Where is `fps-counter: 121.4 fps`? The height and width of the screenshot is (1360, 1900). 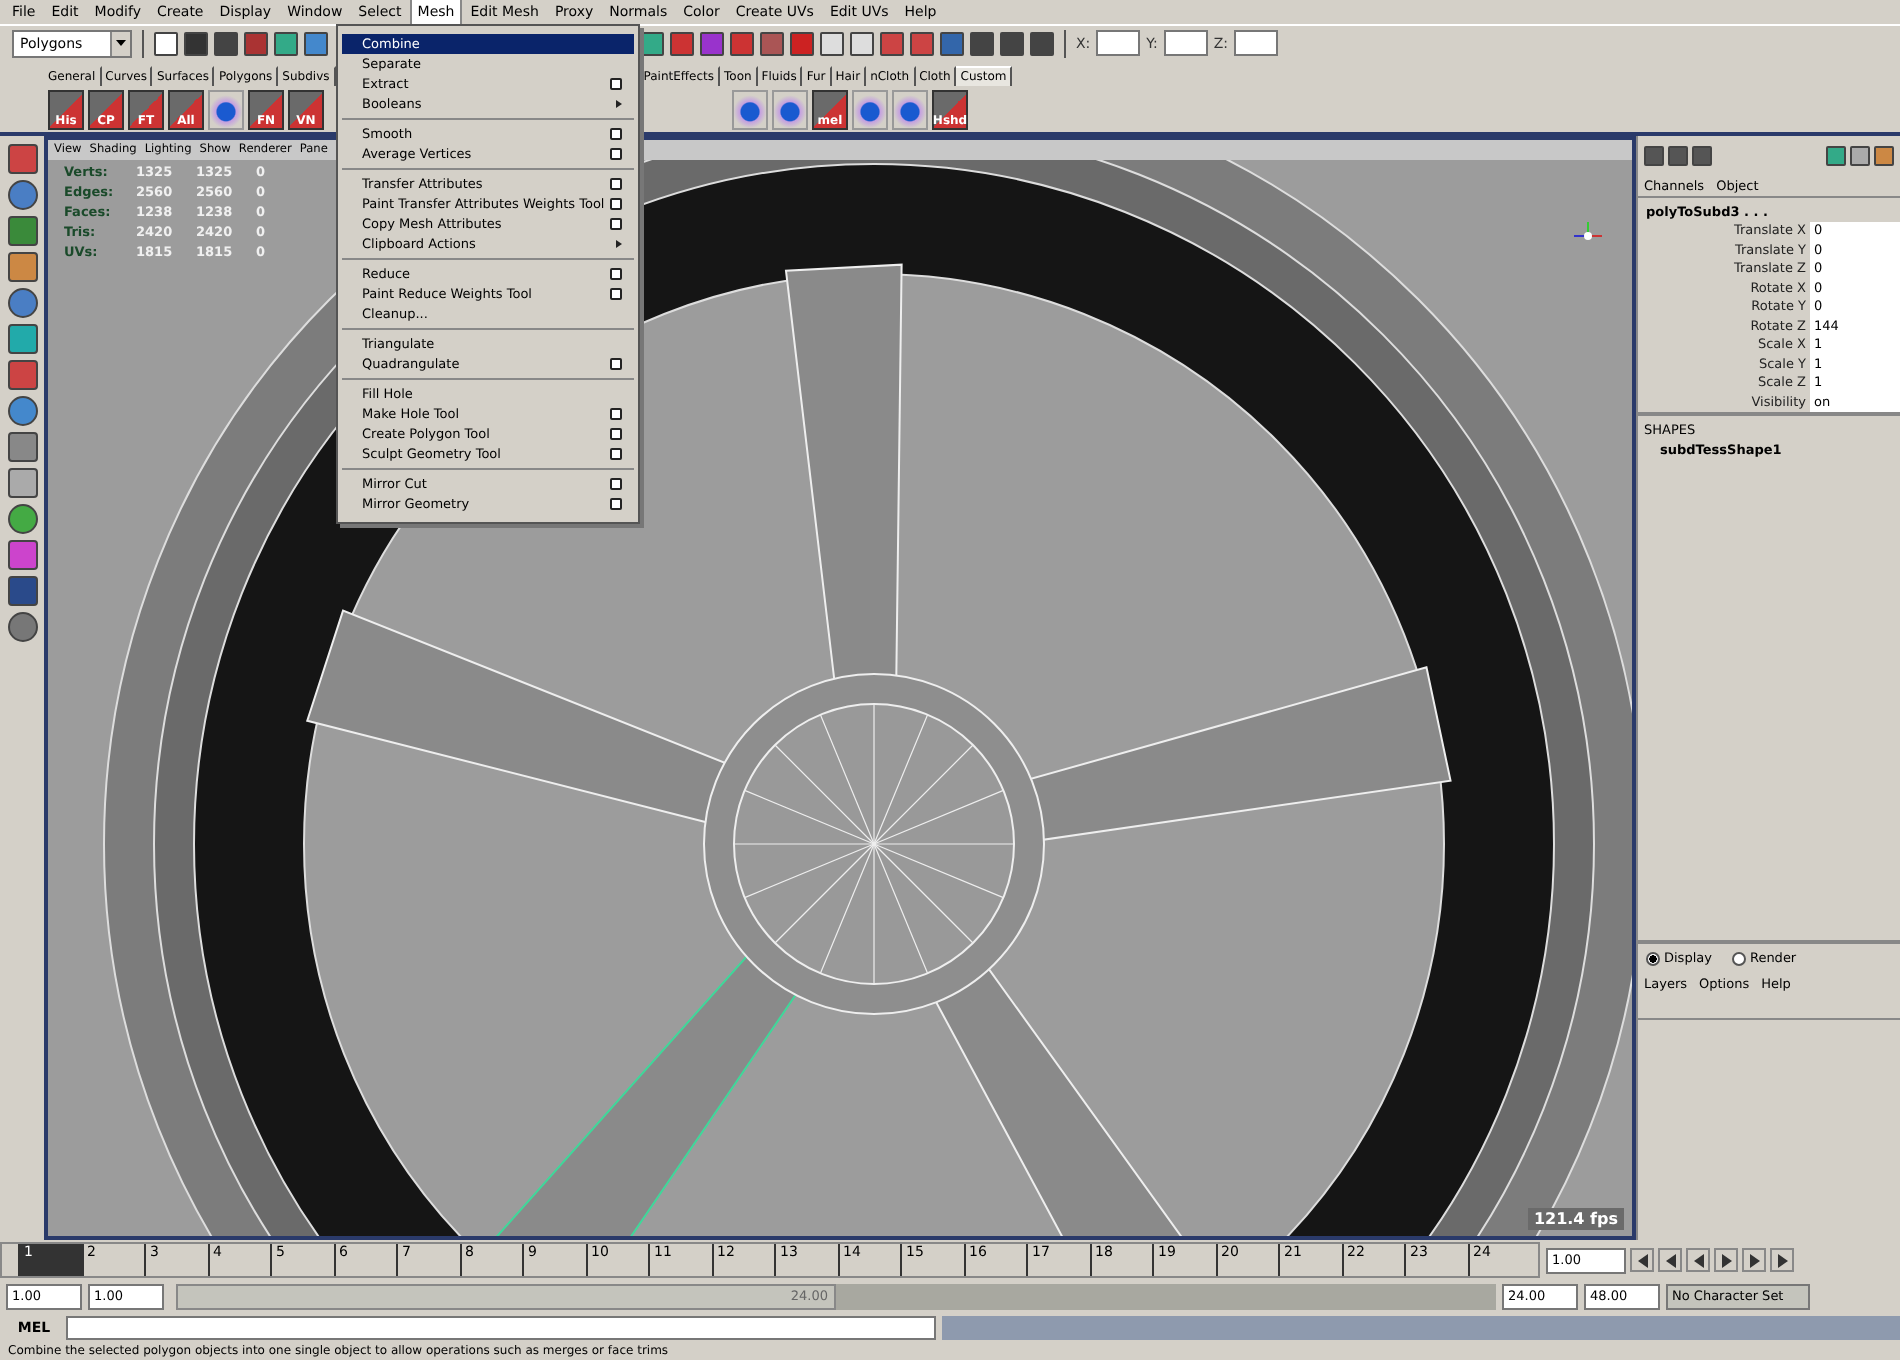 fps-counter: 121.4 fps is located at coordinates (1575, 1219).